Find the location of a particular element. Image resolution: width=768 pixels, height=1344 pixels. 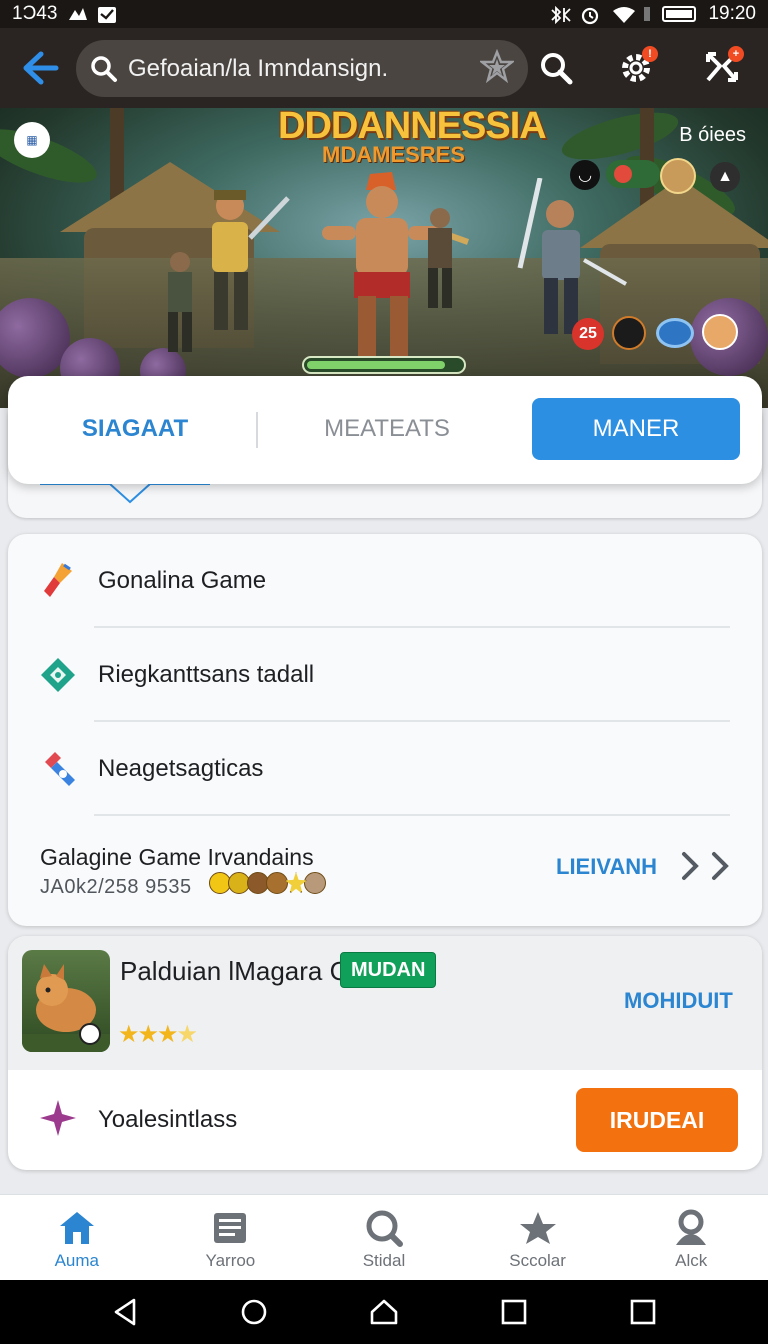

nav-item-news: Yarroo is located at coordinates (231, 1237).